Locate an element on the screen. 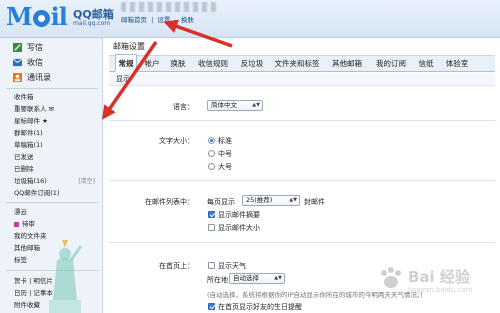 The height and width of the screenshot is (313, 500). font-size-standard-label: 标准 is located at coordinates (225, 141).